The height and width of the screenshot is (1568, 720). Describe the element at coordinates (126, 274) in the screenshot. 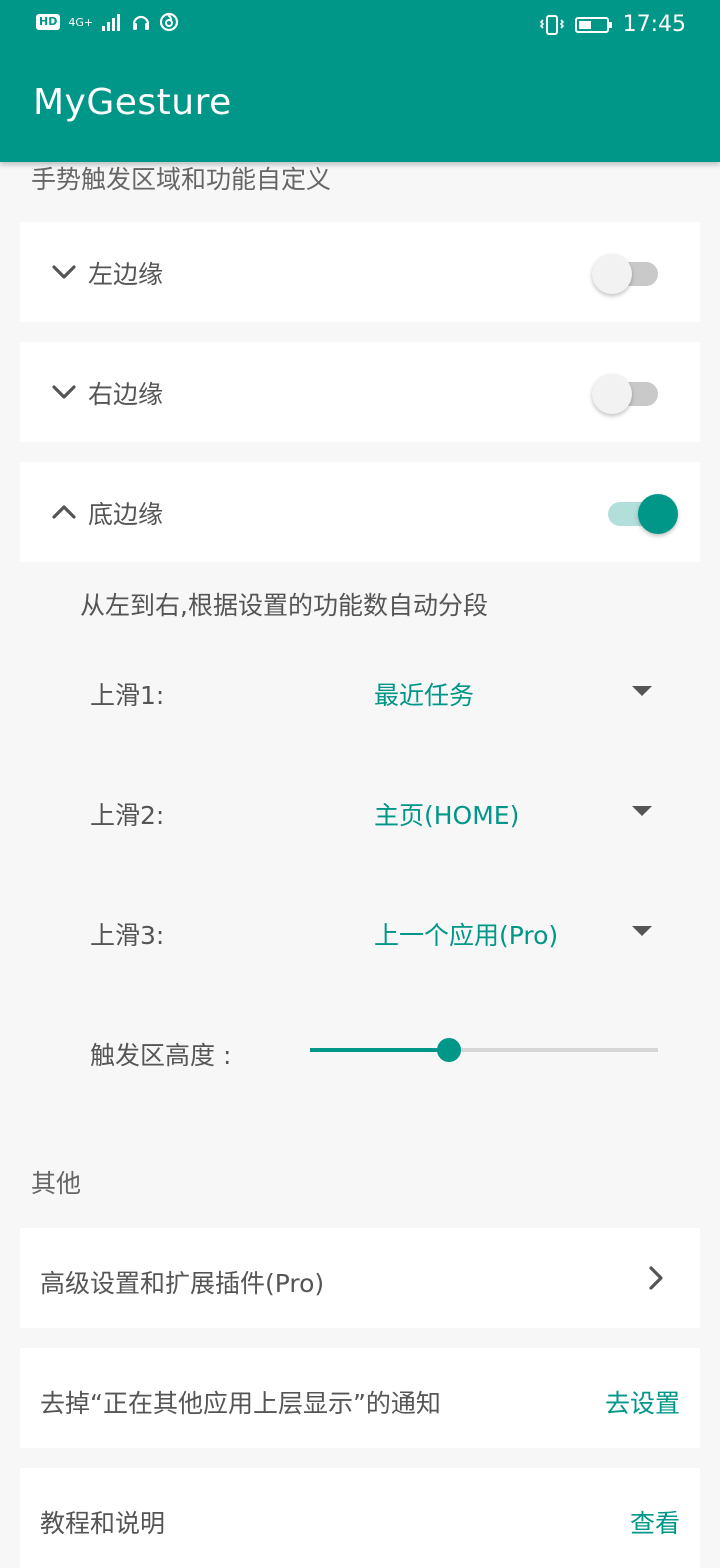

I see `edge-label-left: 左边缘` at that location.